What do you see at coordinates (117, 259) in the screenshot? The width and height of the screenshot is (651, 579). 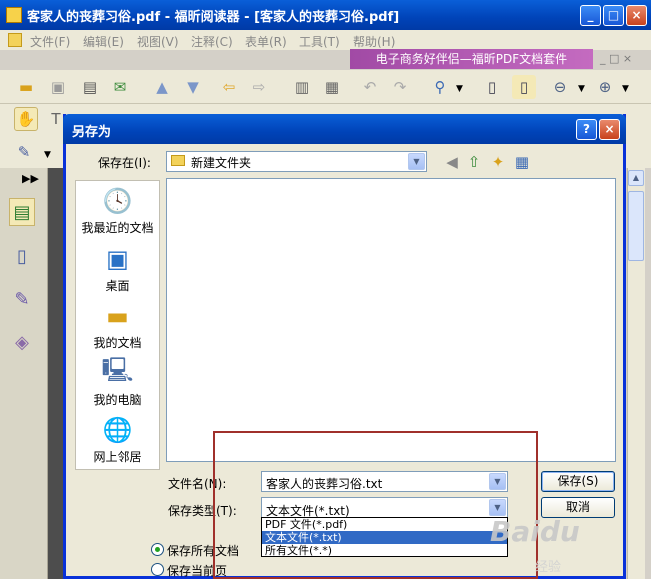 I see `desktop-icon: ▣` at bounding box center [117, 259].